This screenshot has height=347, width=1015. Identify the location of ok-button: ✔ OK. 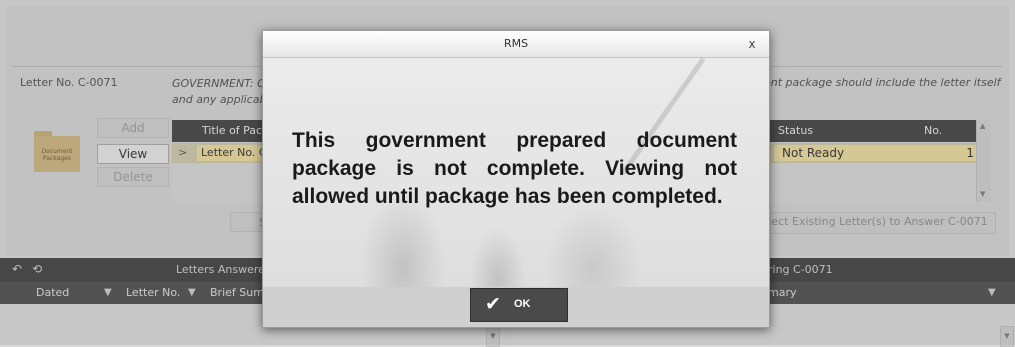
(519, 305).